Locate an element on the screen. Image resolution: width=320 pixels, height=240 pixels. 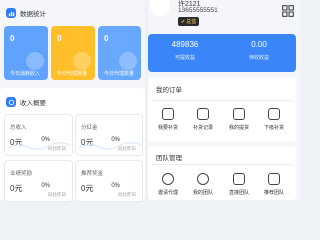
menu-label: 下级补货 is located at coordinates (273, 128).